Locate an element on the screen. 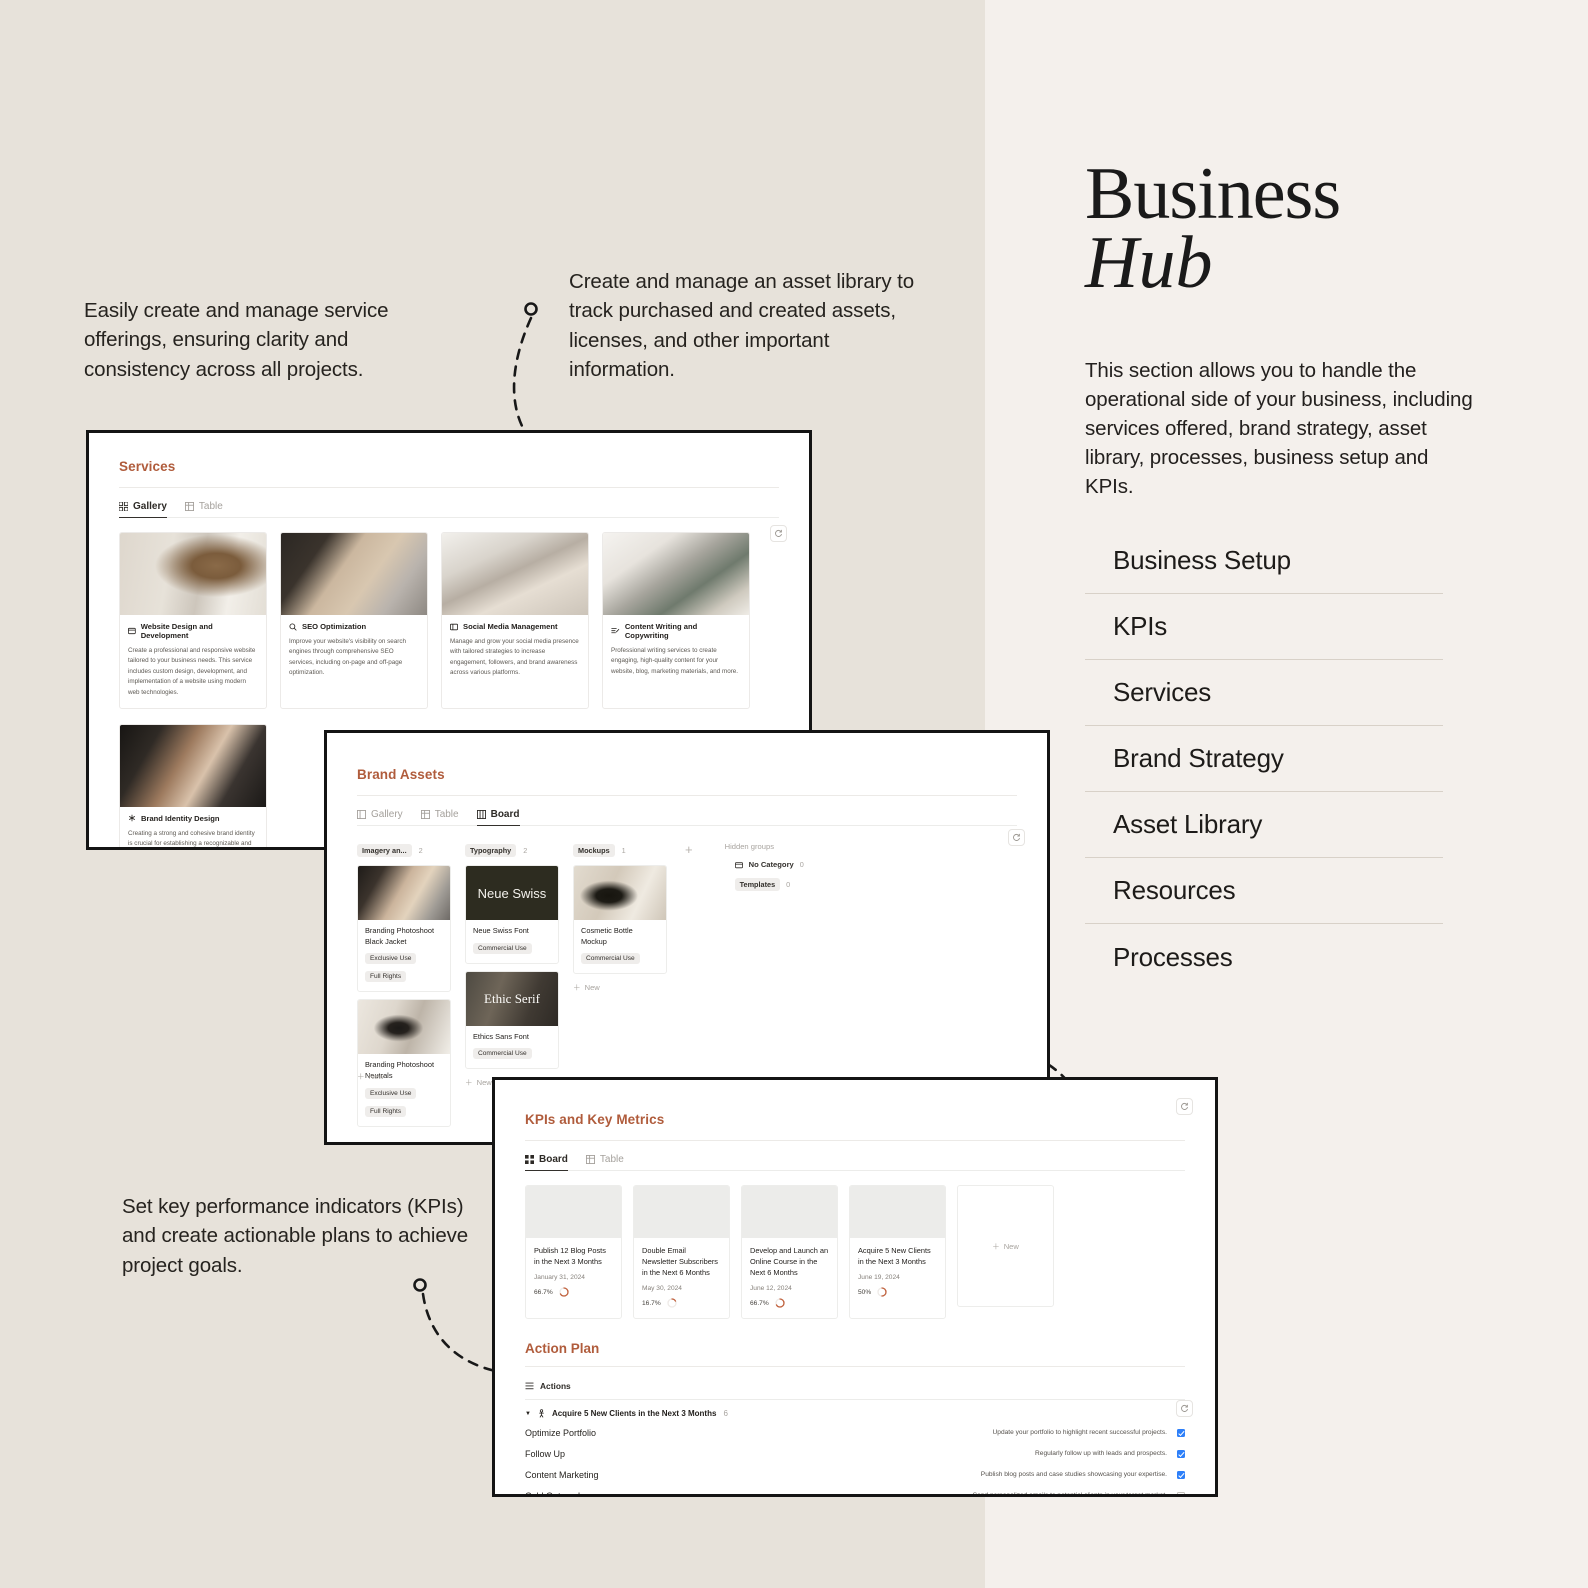 The width and height of the screenshot is (1588, 1588). asset-card: Cosmetic Bottle Mockup Commercial Use is located at coordinates (620, 920).